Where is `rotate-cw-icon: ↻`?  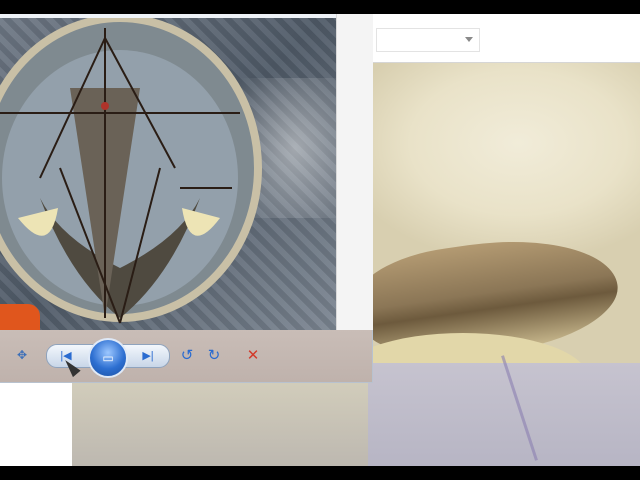 rotate-cw-icon: ↻ is located at coordinates (214, 355).